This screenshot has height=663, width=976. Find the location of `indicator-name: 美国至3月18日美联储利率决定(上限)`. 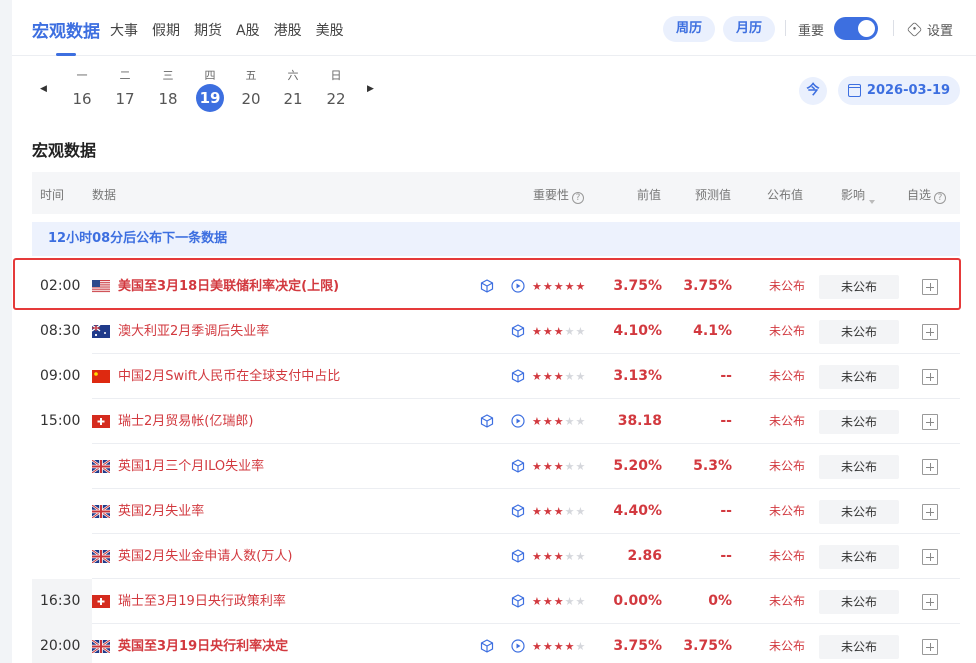

indicator-name: 美国至3月18日美联储利率决定(上限) is located at coordinates (228, 286).